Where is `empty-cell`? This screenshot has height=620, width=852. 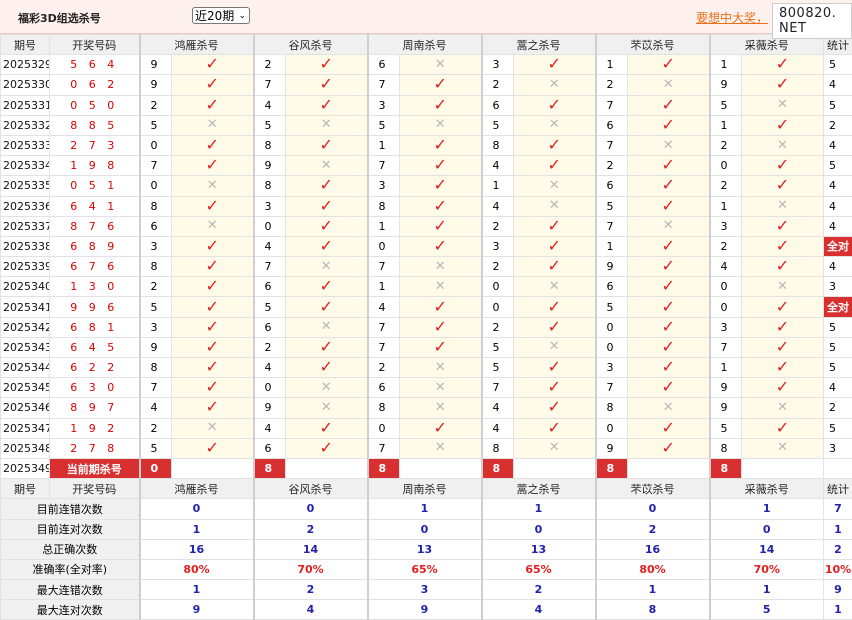 empty-cell is located at coordinates (441, 468).